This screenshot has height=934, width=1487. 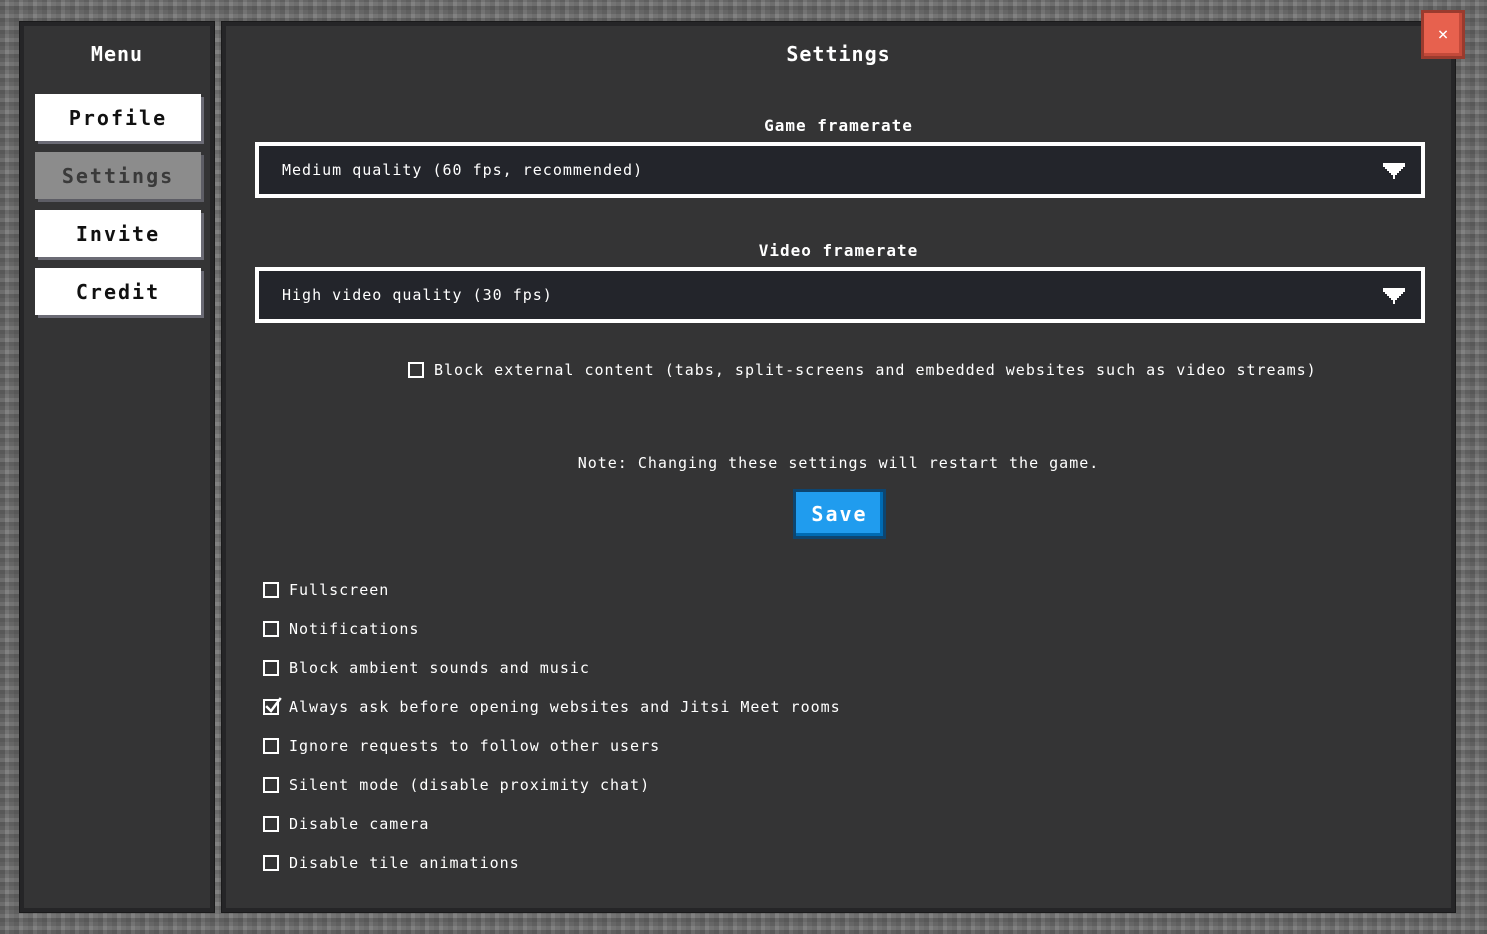 I want to click on ignore-follow-requests-option: Ignore requests to follow other users, so click(x=461, y=746).